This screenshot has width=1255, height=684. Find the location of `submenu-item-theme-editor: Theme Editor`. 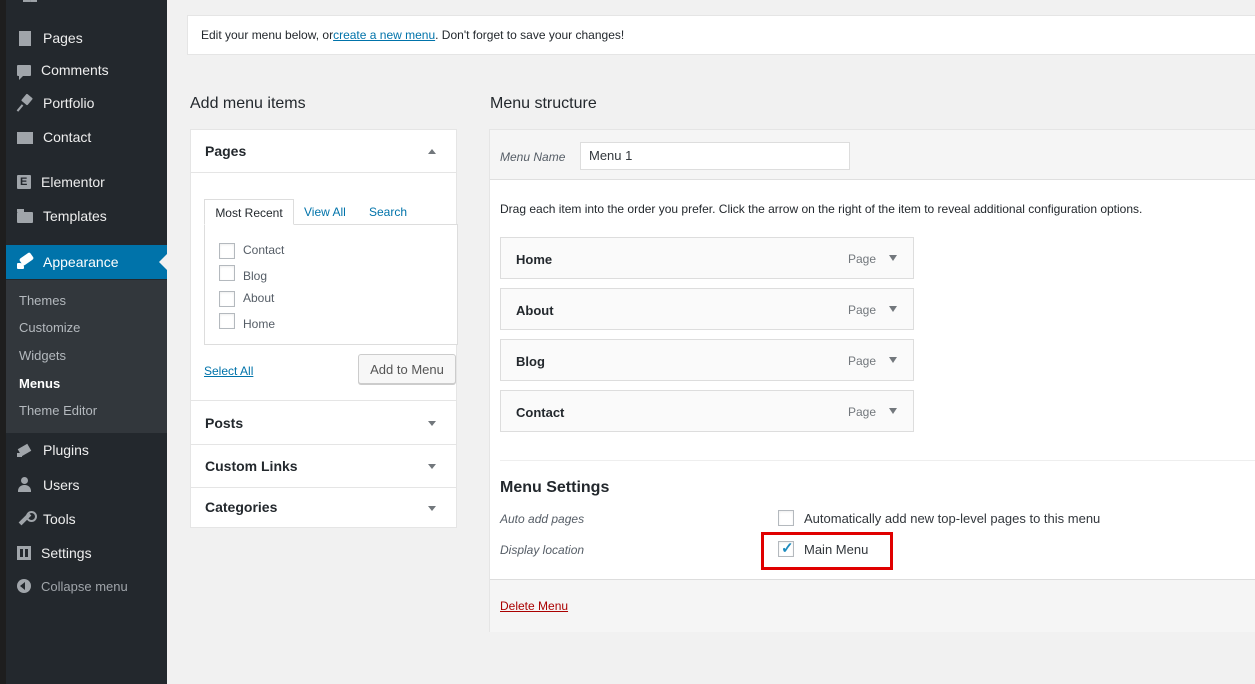

submenu-item-theme-editor: Theme Editor is located at coordinates (58, 410).